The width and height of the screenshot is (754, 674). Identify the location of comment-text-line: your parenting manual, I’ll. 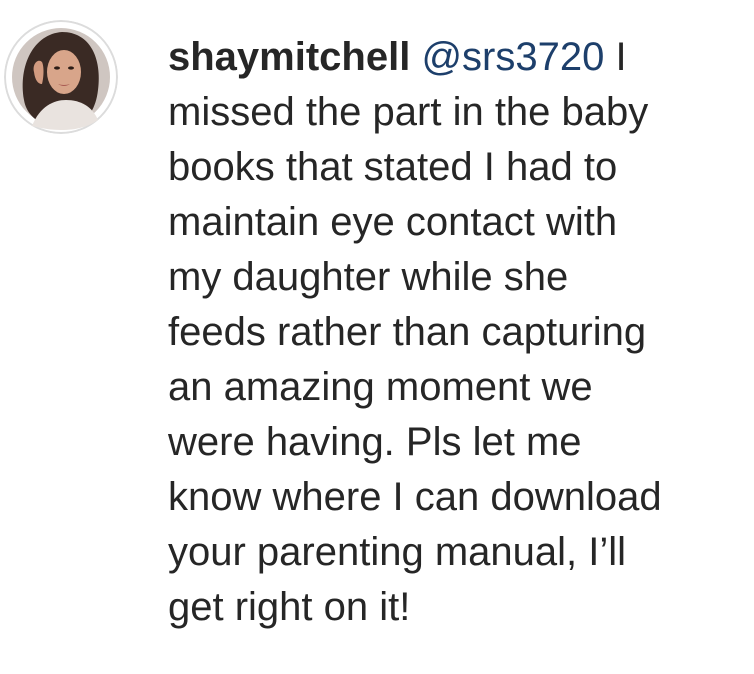
(397, 552).